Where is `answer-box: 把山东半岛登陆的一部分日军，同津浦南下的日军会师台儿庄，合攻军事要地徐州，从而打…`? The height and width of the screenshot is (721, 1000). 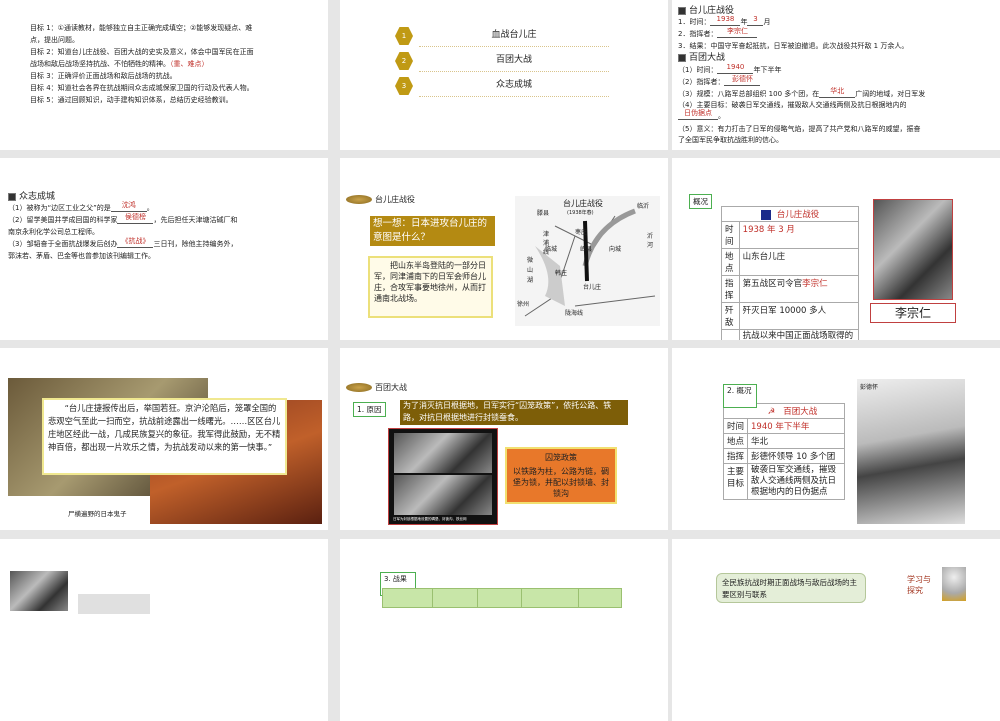
answer-box: 把山东半岛登陆的一部分日军，同津浦南下的日军会师台儿庄，合攻军事要地徐州，从而打… is located at coordinates (430, 287).